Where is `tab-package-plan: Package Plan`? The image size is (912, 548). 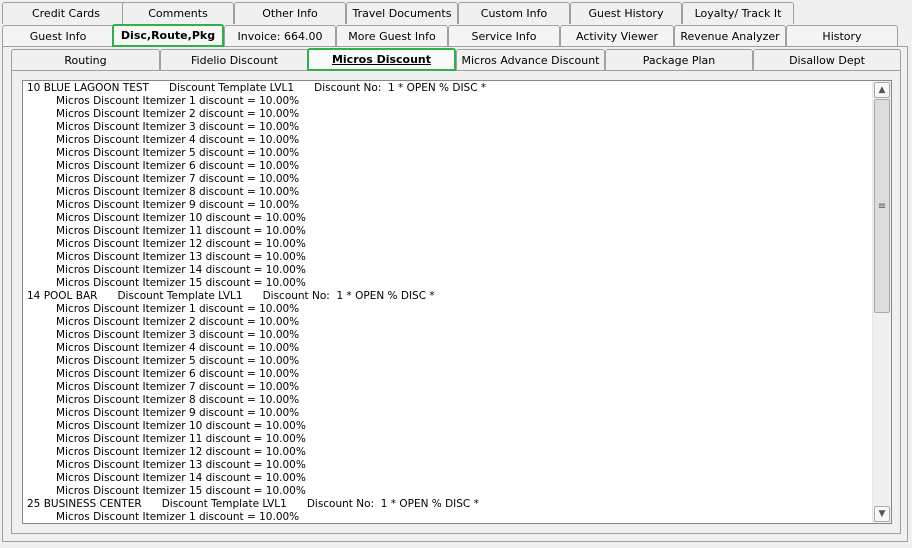
tab-package-plan: Package Plan is located at coordinates (679, 60).